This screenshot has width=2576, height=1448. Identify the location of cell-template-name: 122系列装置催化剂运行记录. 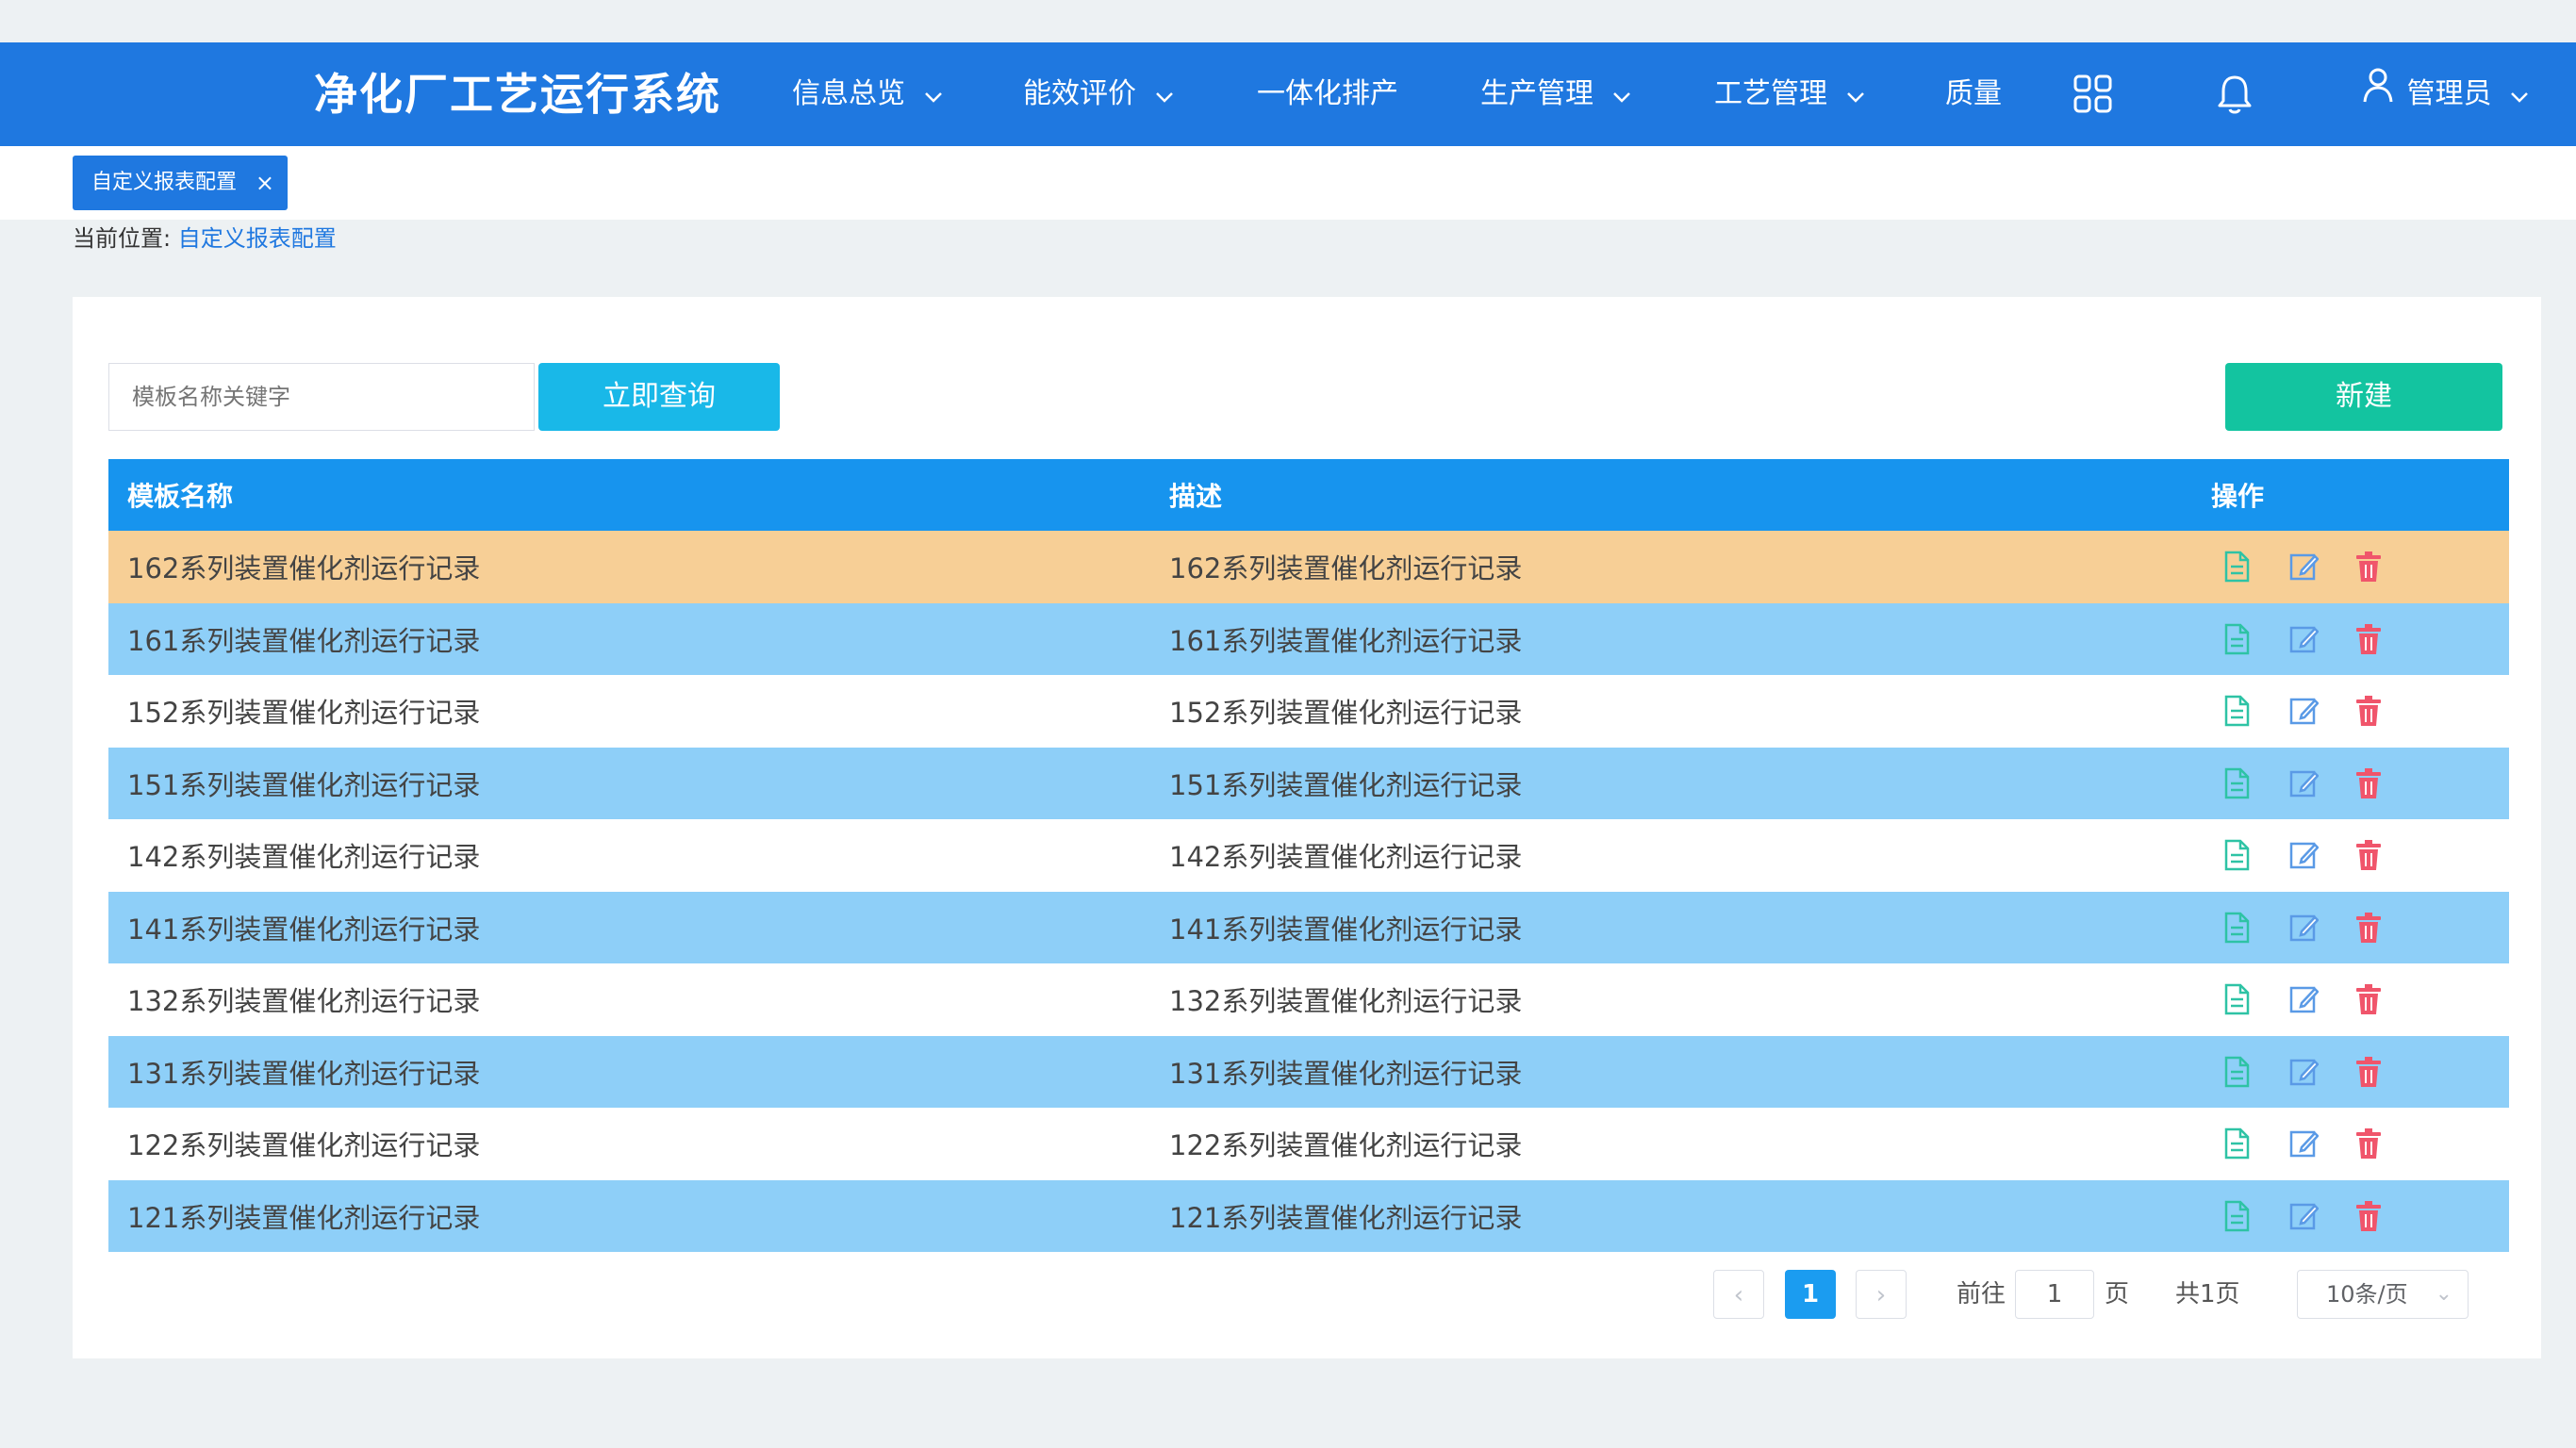
(629, 1144).